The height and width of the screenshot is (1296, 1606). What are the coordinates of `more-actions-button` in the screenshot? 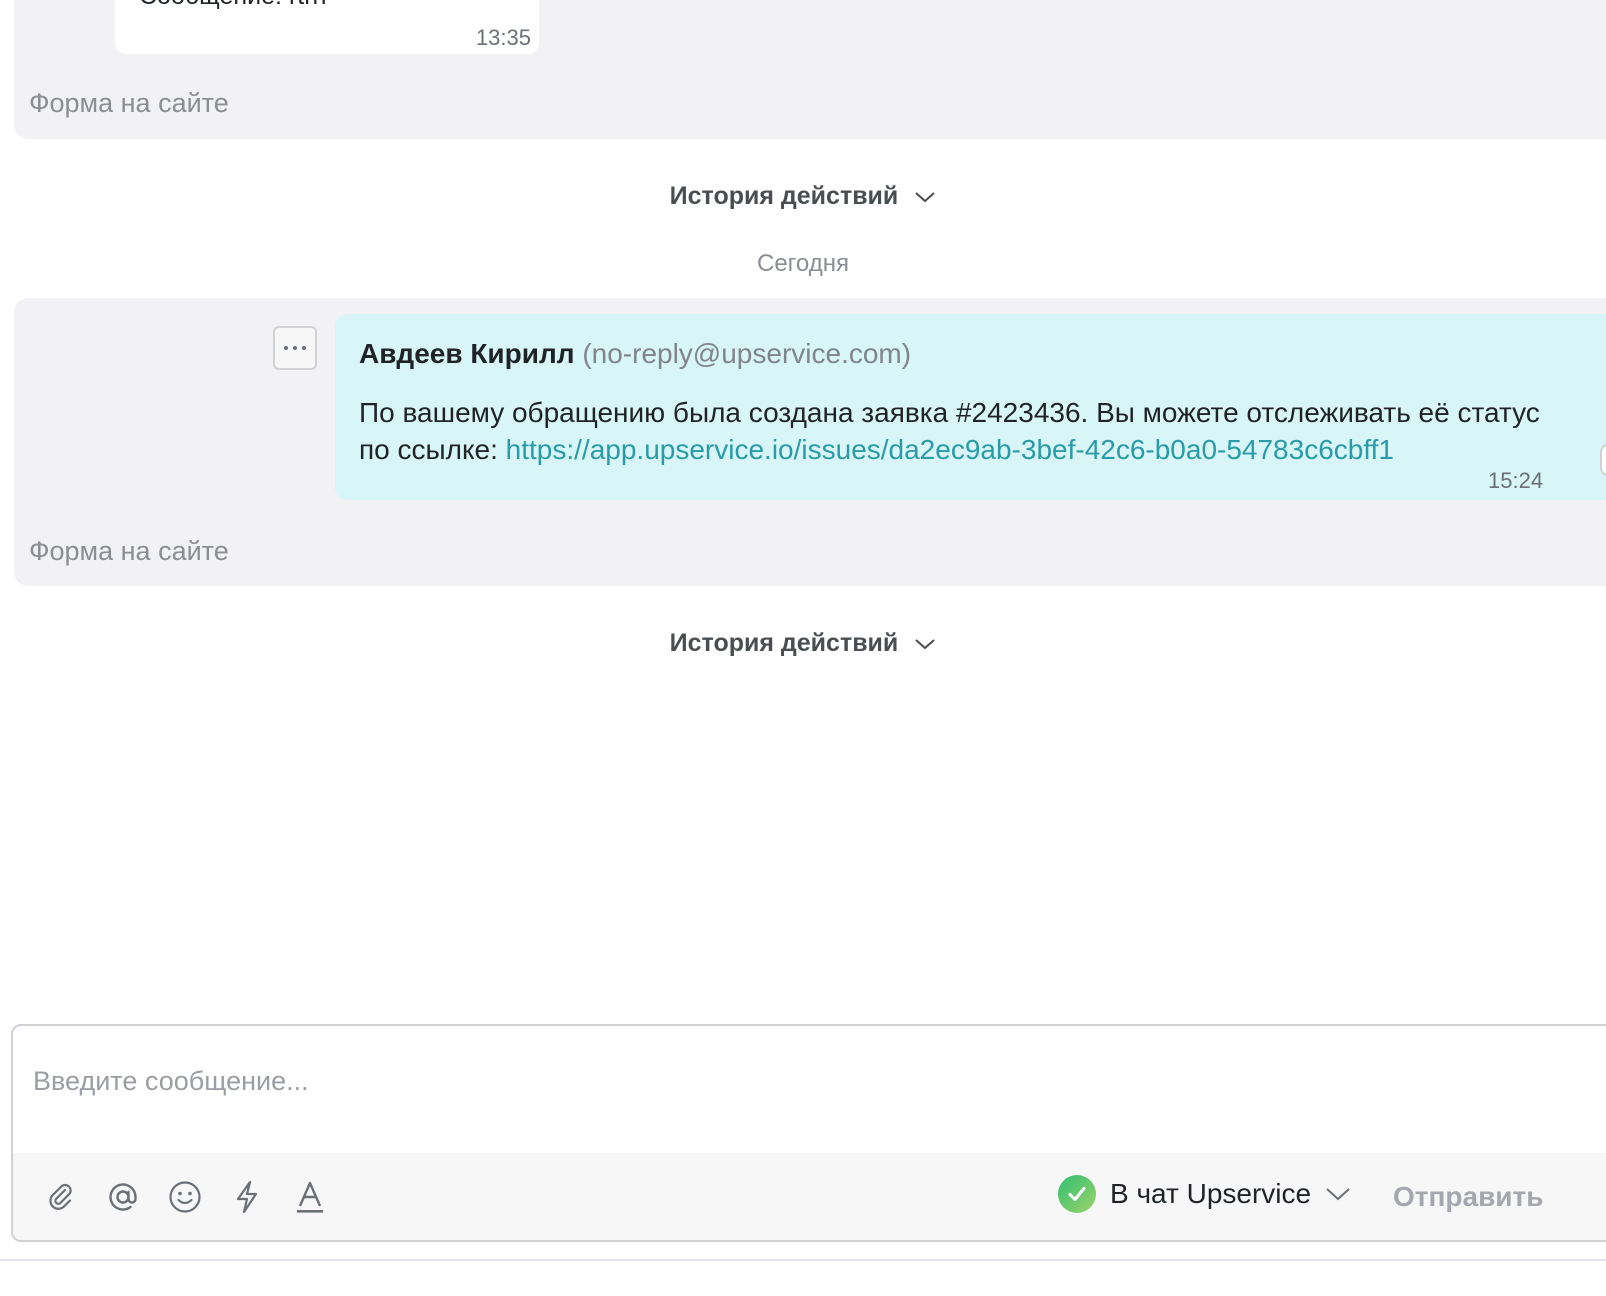 It's located at (295, 348).